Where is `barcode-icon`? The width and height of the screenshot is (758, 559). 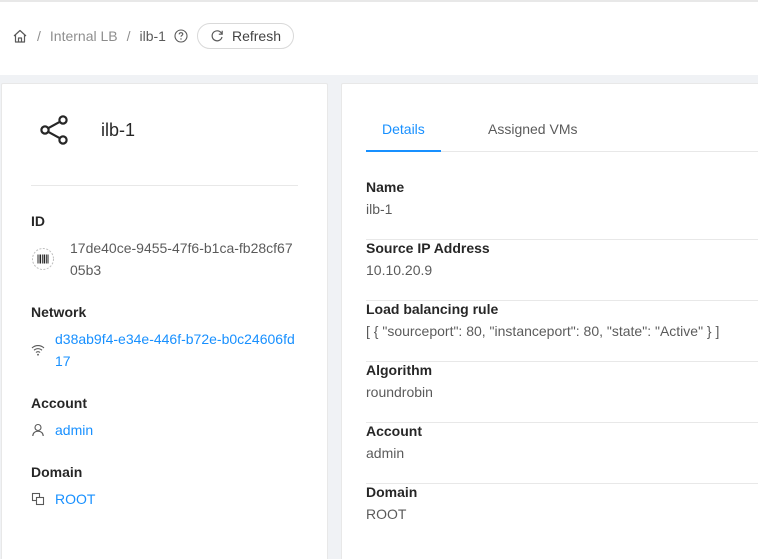
barcode-icon is located at coordinates (43, 259).